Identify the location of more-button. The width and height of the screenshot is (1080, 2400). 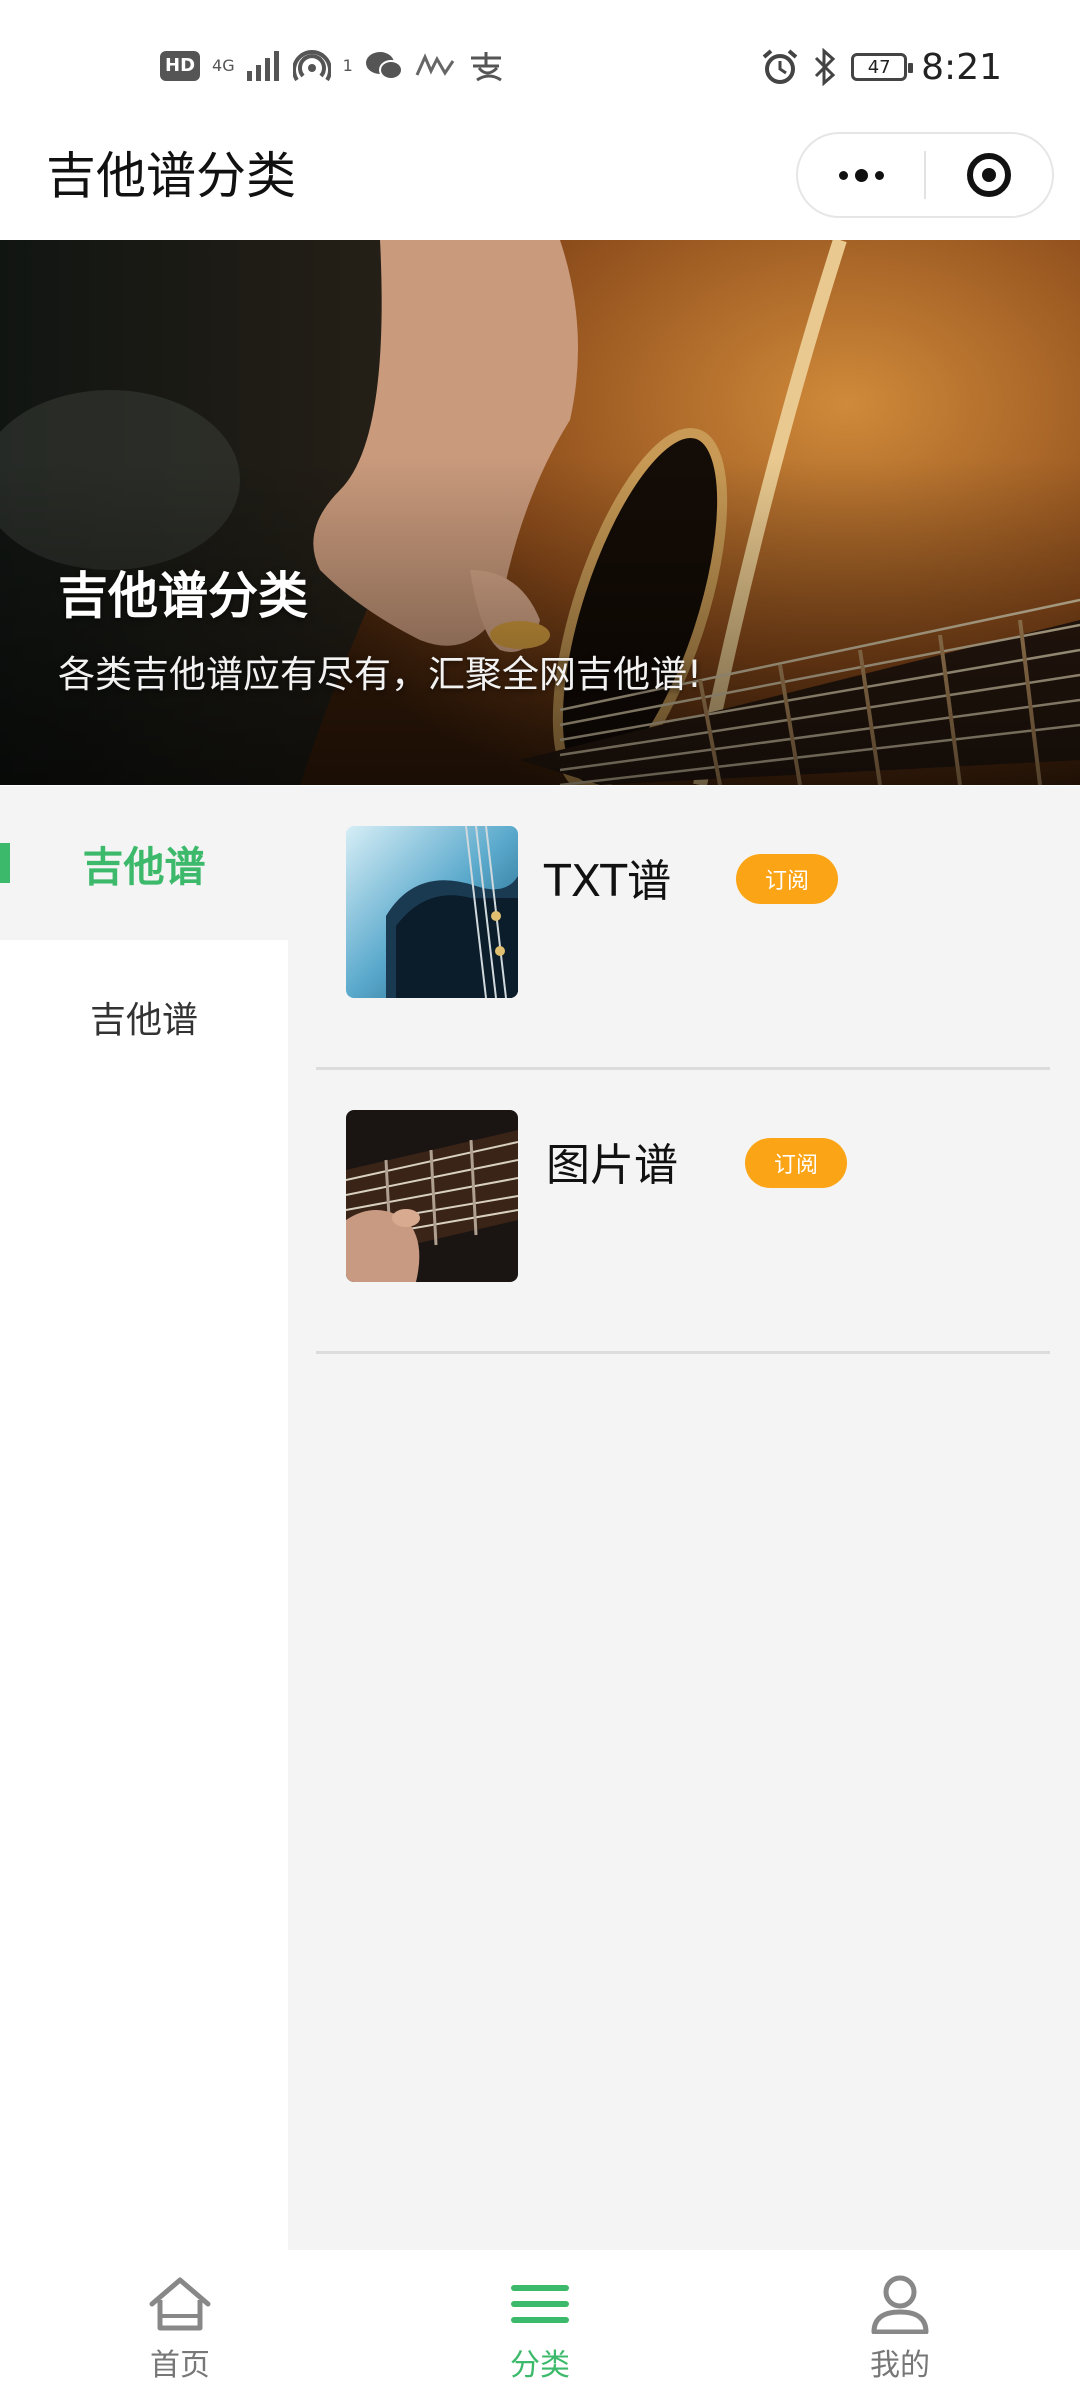
(861, 175).